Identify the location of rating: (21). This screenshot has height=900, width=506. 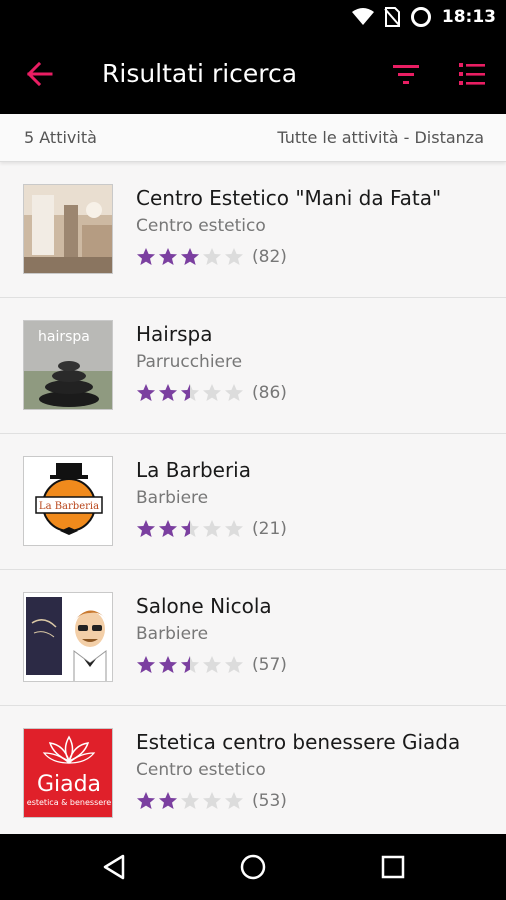
(211, 529).